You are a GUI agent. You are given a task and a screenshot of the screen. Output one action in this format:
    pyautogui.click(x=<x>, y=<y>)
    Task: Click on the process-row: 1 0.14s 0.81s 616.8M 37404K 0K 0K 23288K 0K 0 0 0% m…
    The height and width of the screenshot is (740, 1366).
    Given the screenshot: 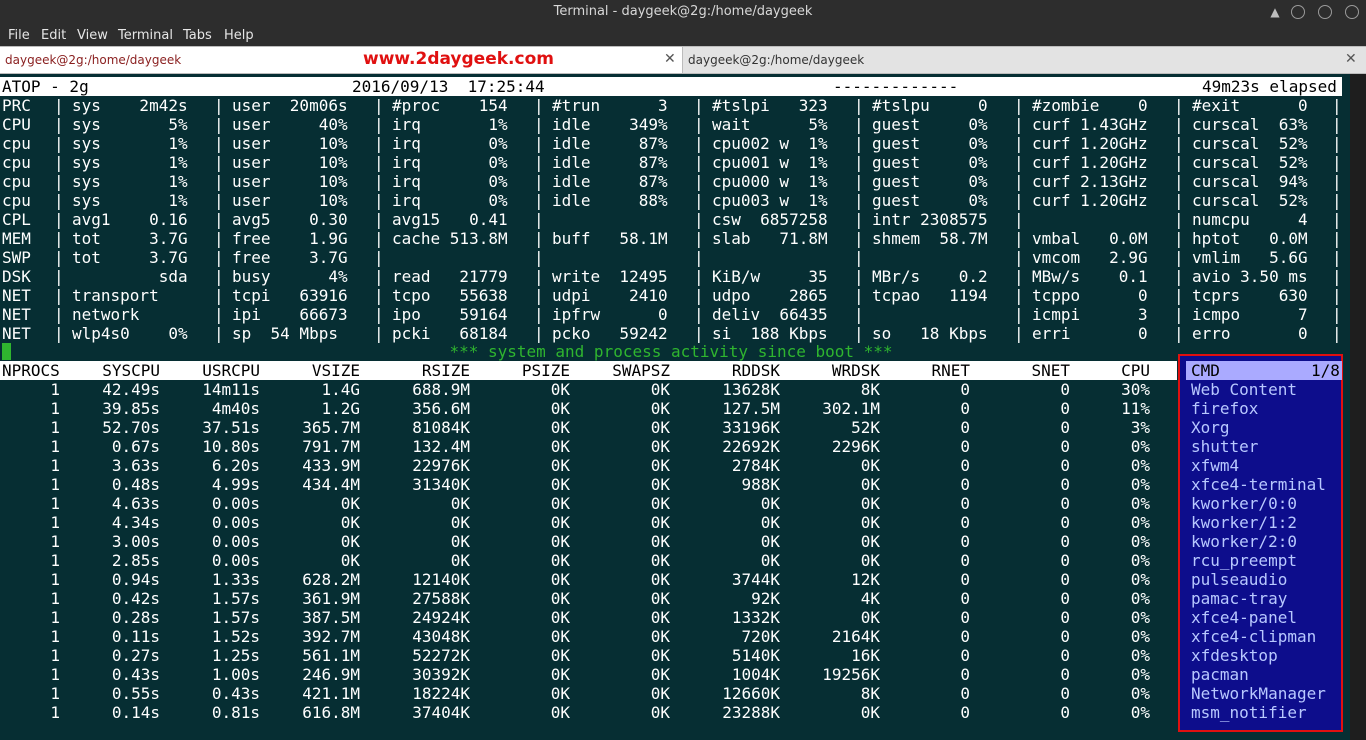 What is the action you would take?
    pyautogui.click(x=671, y=712)
    